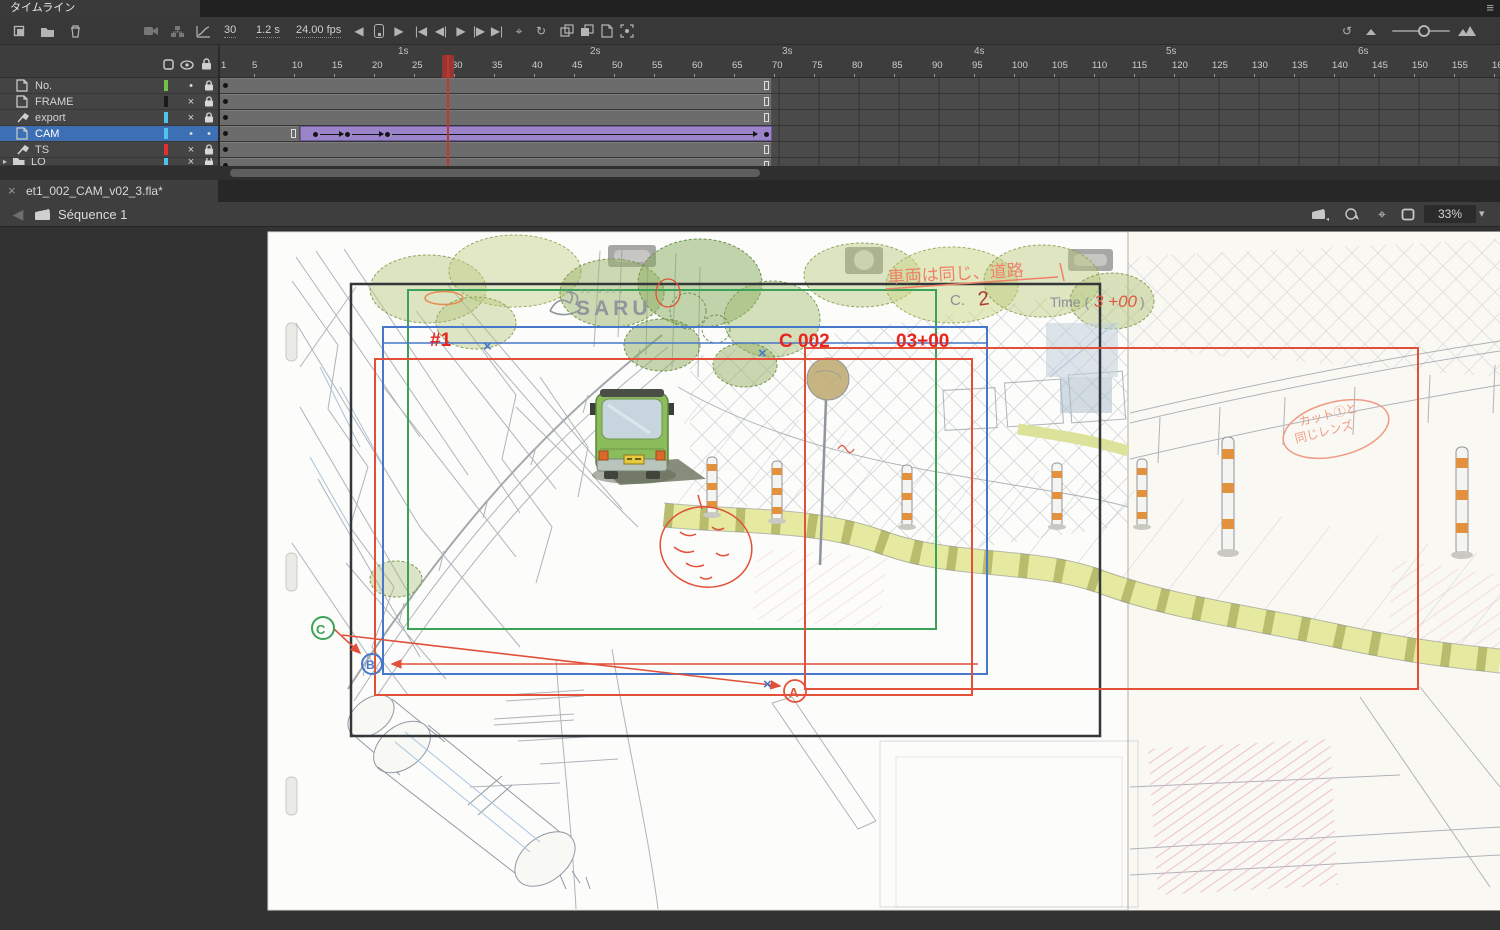 This screenshot has height=930, width=1500. I want to click on elapsed-time-value: 1.2 s, so click(268, 31).